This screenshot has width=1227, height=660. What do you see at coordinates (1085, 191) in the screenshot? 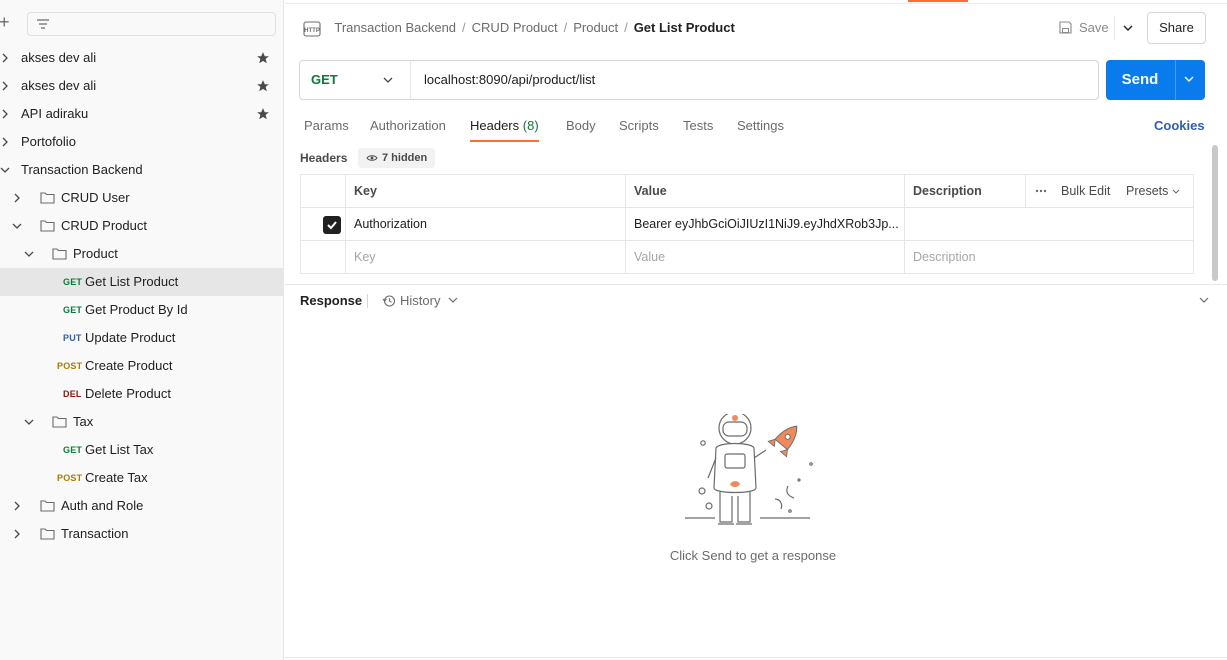
I see `bulk-edit-button: Bulk Edit` at bounding box center [1085, 191].